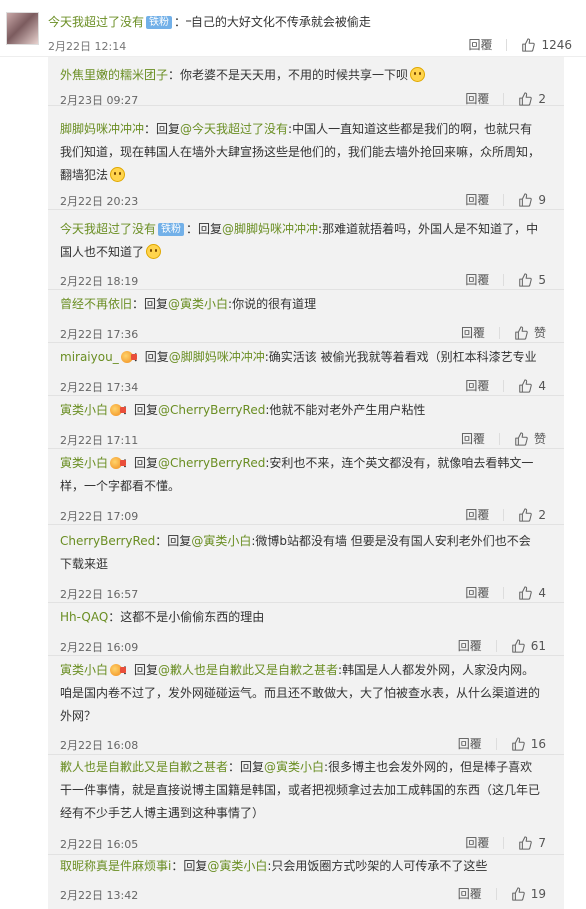 This screenshot has height=909, width=586. Describe the element at coordinates (186, 617) in the screenshot. I see `reply-body: ：这都不是小偷偷东西的理由` at that location.